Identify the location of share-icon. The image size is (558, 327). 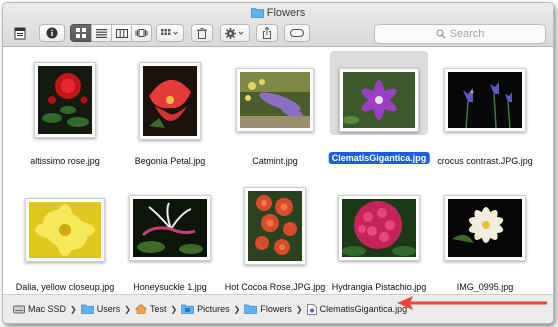
(267, 33).